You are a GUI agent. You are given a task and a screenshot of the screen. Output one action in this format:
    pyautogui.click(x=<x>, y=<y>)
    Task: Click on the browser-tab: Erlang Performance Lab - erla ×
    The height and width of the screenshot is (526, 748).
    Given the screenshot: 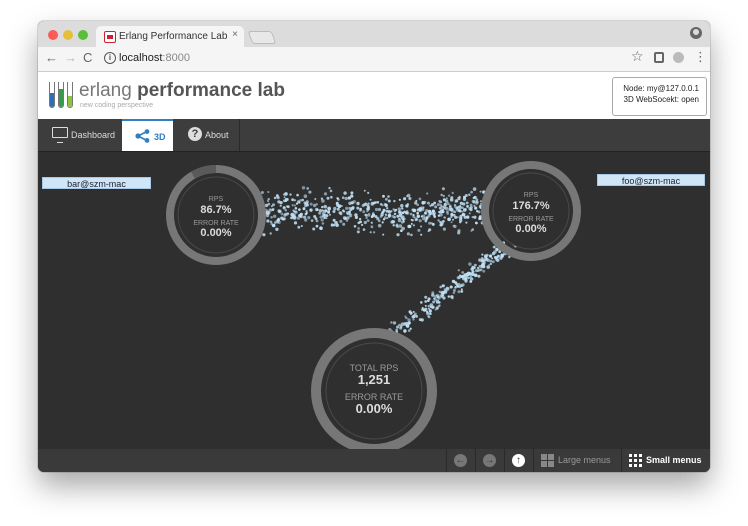 What is the action you would take?
    pyautogui.click(x=170, y=36)
    